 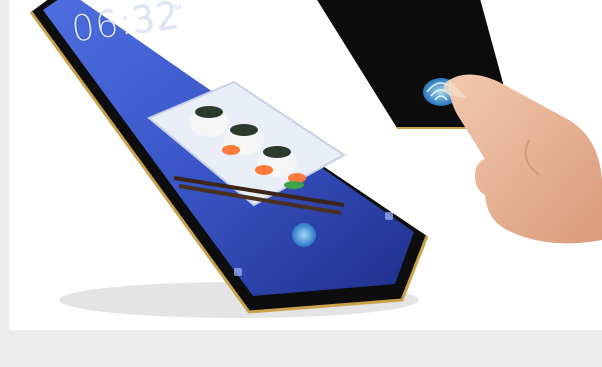 I want to click on camera-shortcut-icon, so click(x=389, y=216).